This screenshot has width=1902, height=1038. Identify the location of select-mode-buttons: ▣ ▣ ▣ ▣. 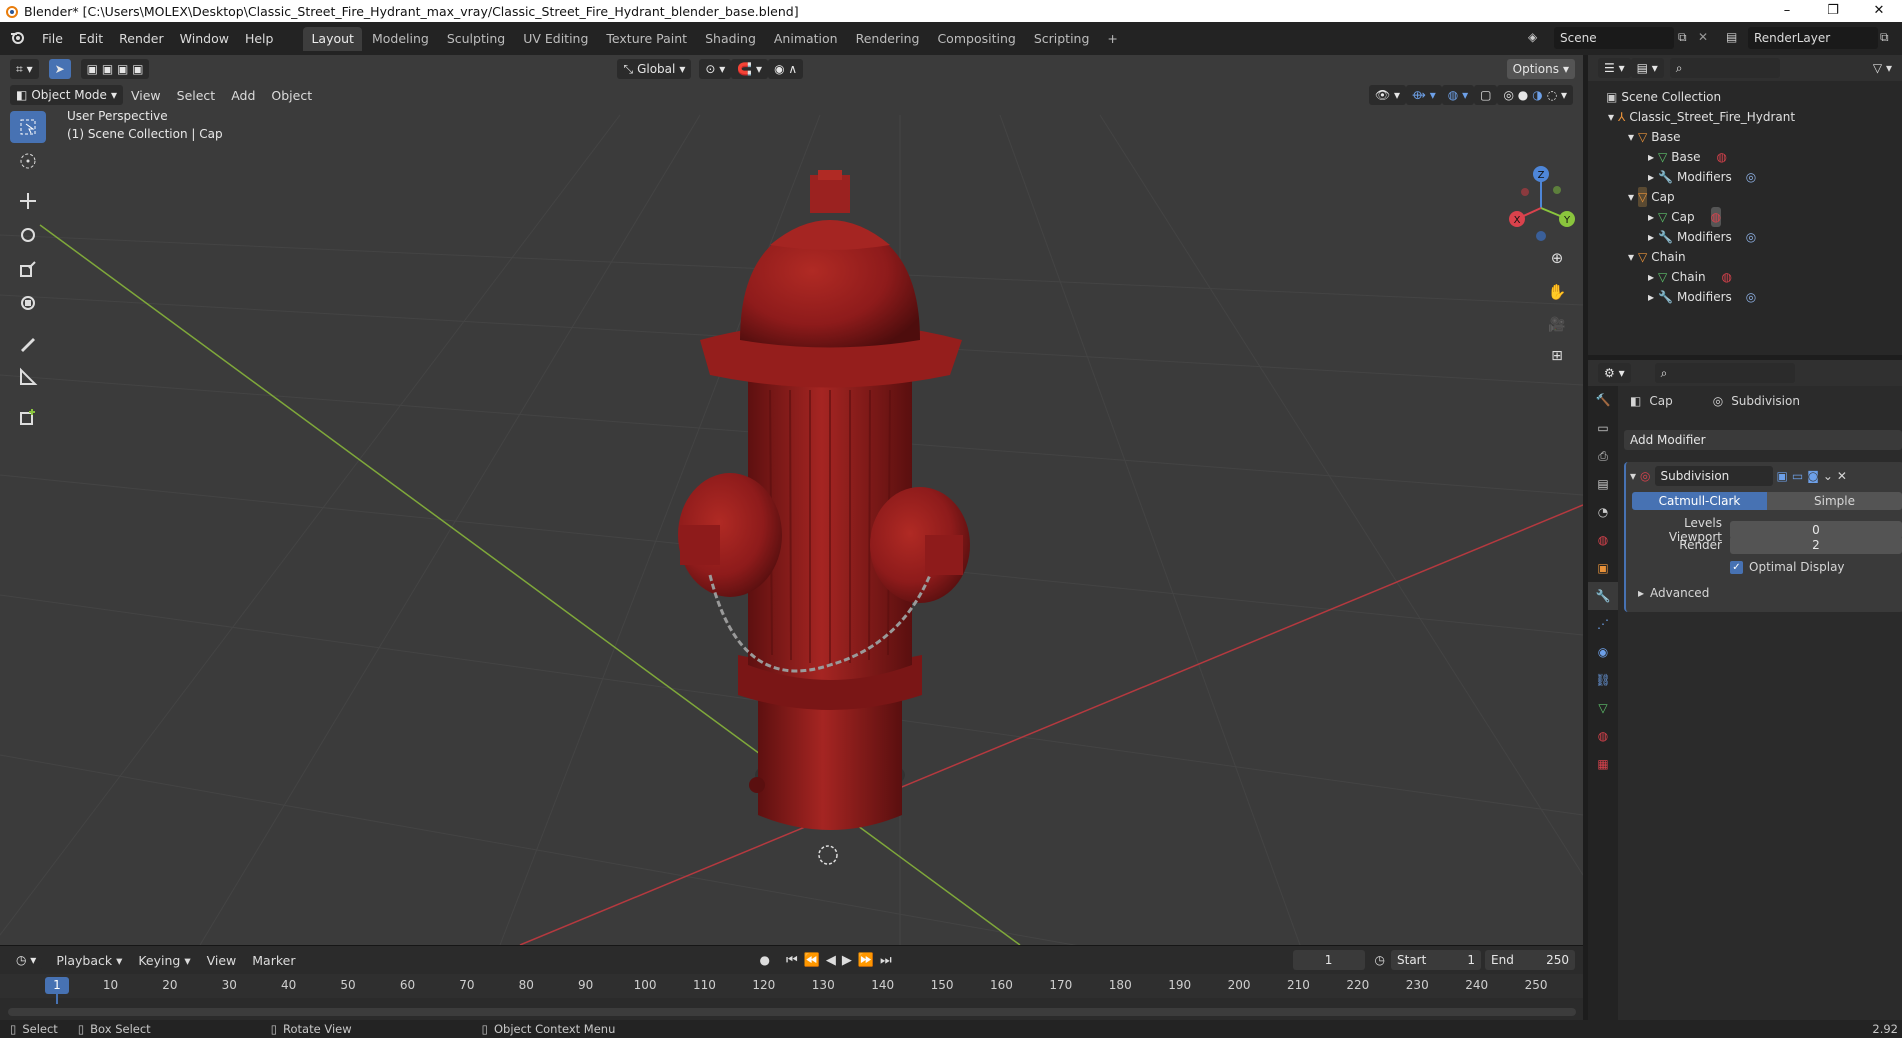
(115, 69).